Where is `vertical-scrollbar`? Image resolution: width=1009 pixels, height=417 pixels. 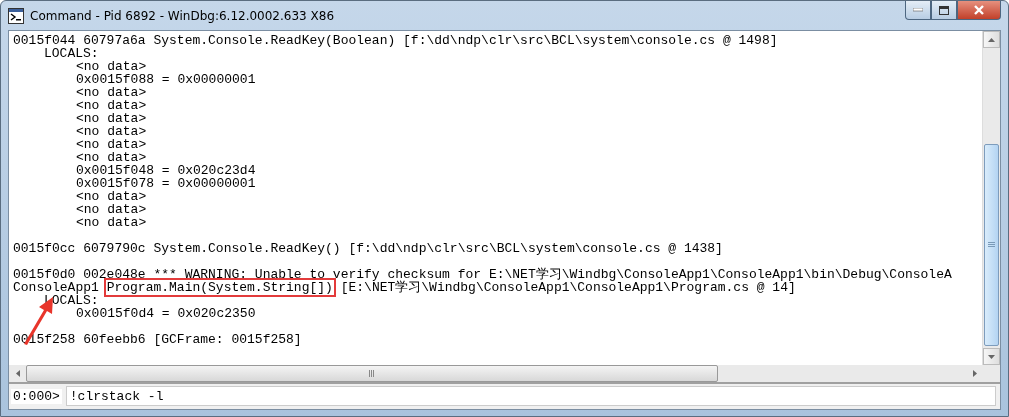 vertical-scrollbar is located at coordinates (991, 198).